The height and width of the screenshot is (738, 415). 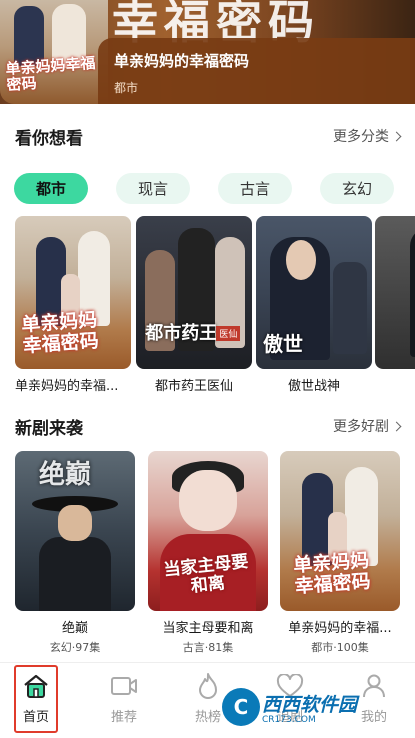 What do you see at coordinates (208, 426) in the screenshot?
I see `section-header-new: 新剧来袭 更多好剧` at bounding box center [208, 426].